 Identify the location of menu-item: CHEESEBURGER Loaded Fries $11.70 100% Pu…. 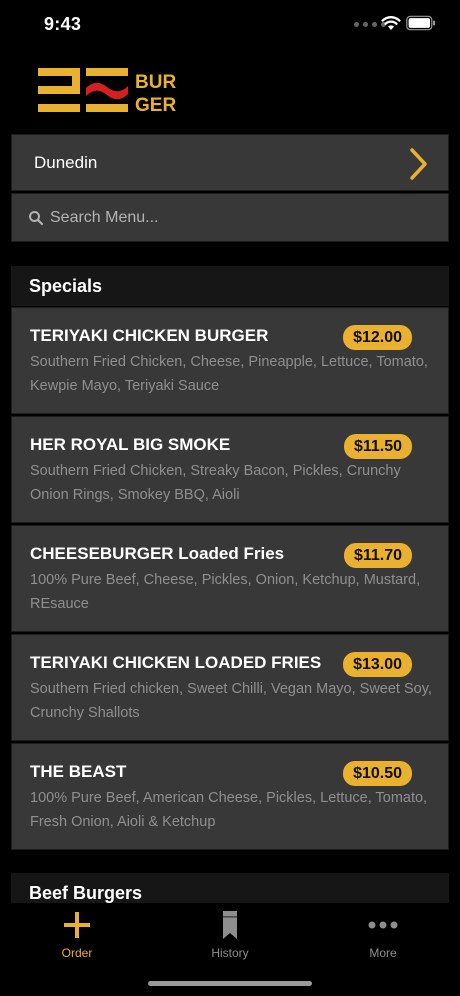
(230, 578).